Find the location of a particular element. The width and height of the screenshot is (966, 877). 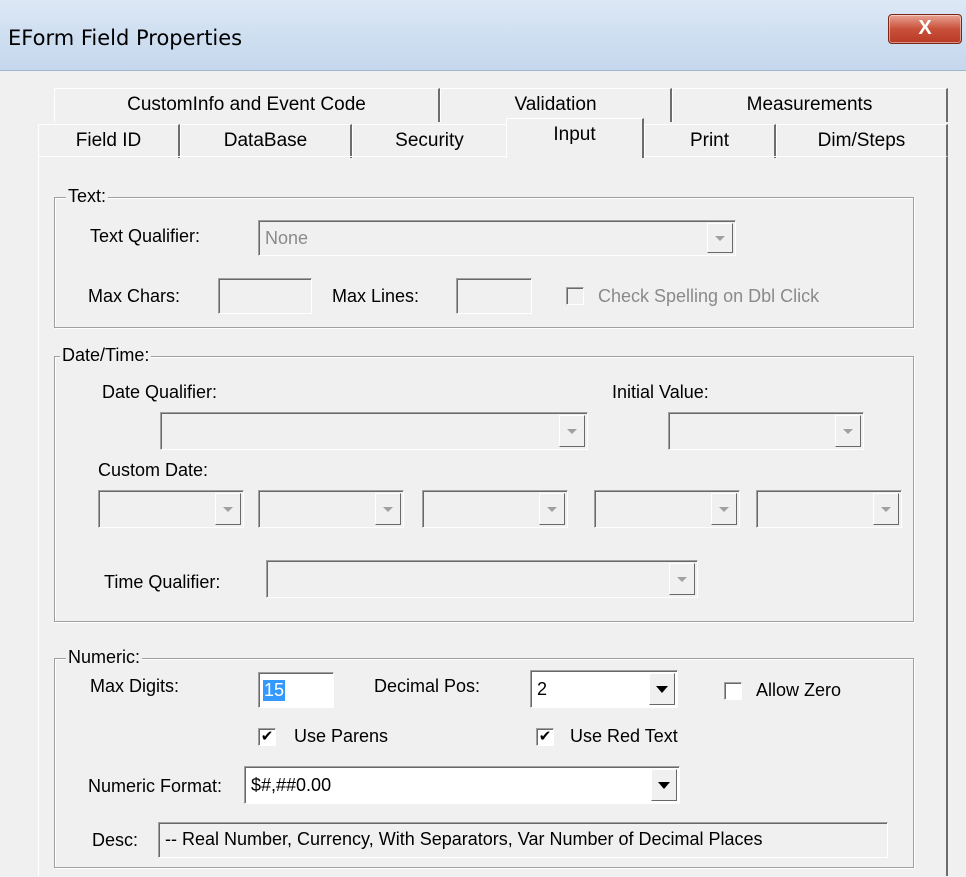

max-digits-label: Max Digits: is located at coordinates (135, 686).